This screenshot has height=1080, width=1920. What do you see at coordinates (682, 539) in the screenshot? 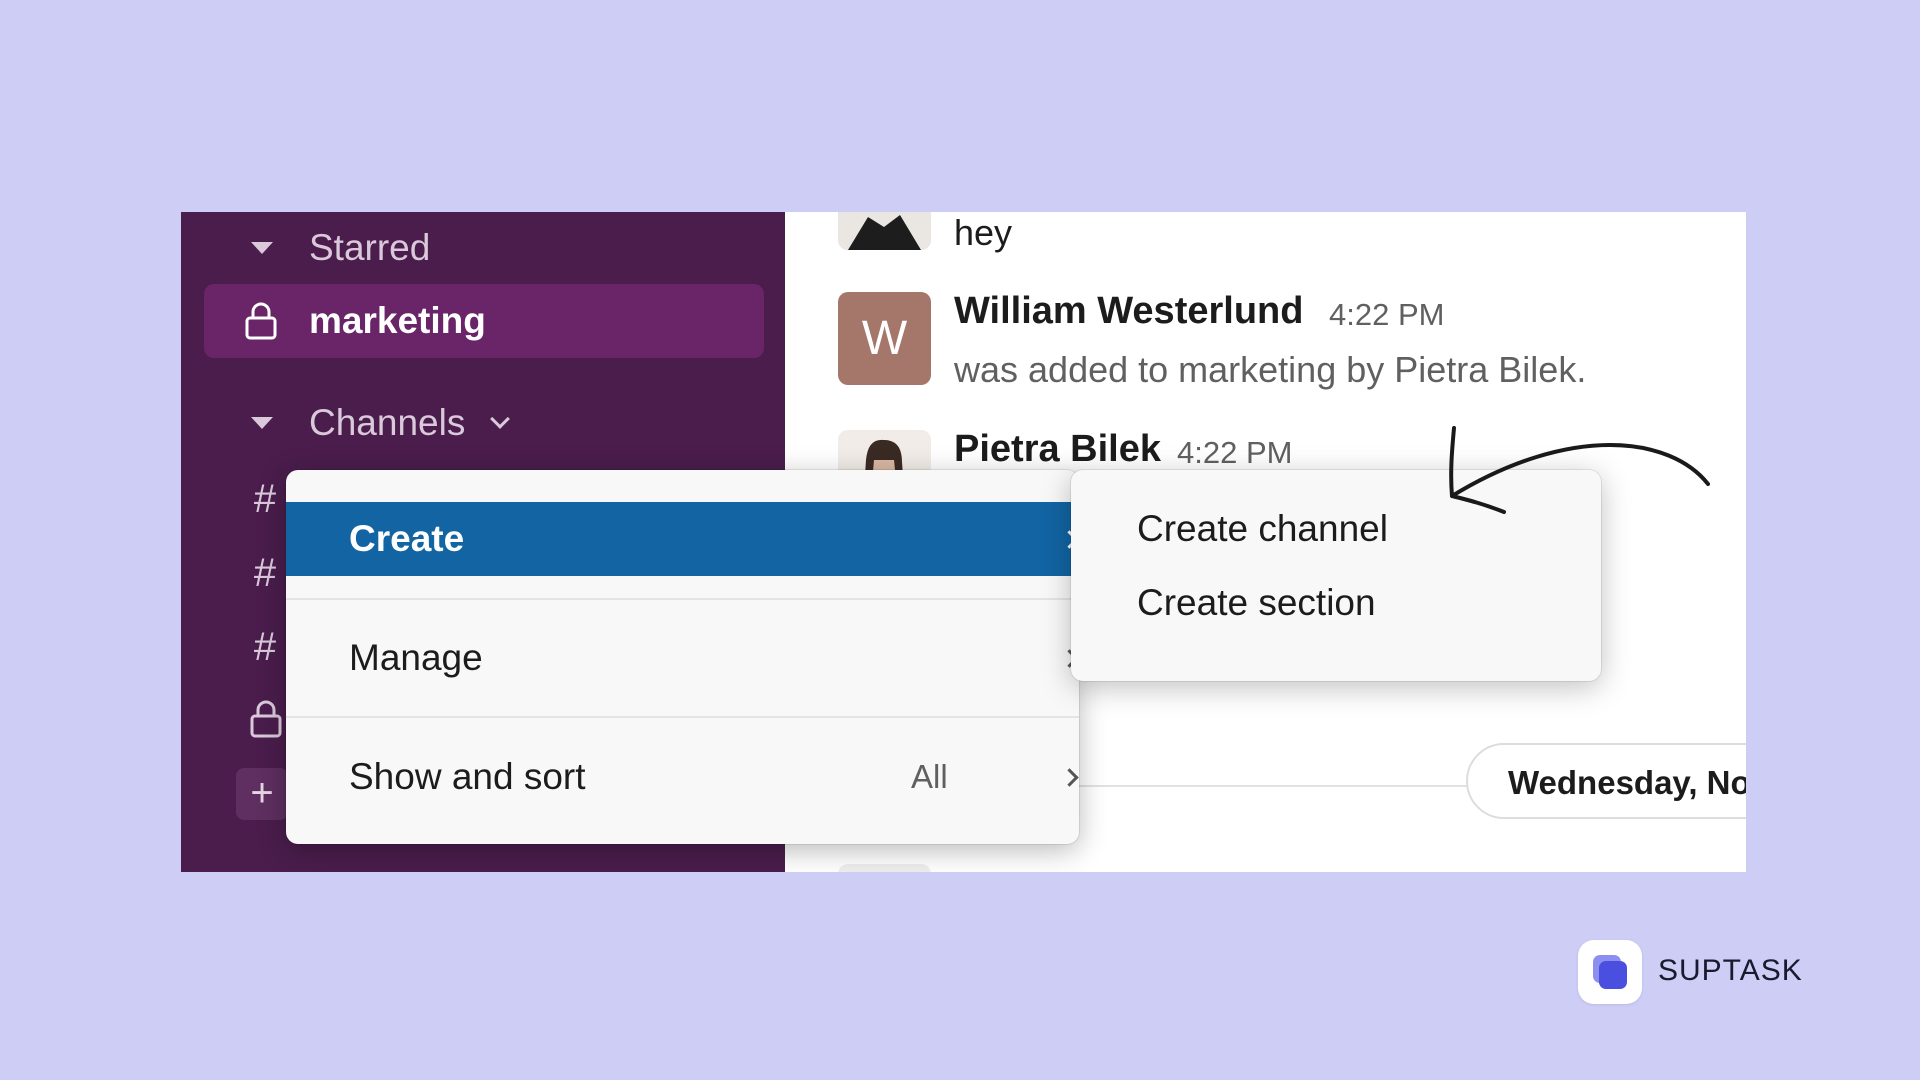
I see `menu-item-create: Create` at bounding box center [682, 539].